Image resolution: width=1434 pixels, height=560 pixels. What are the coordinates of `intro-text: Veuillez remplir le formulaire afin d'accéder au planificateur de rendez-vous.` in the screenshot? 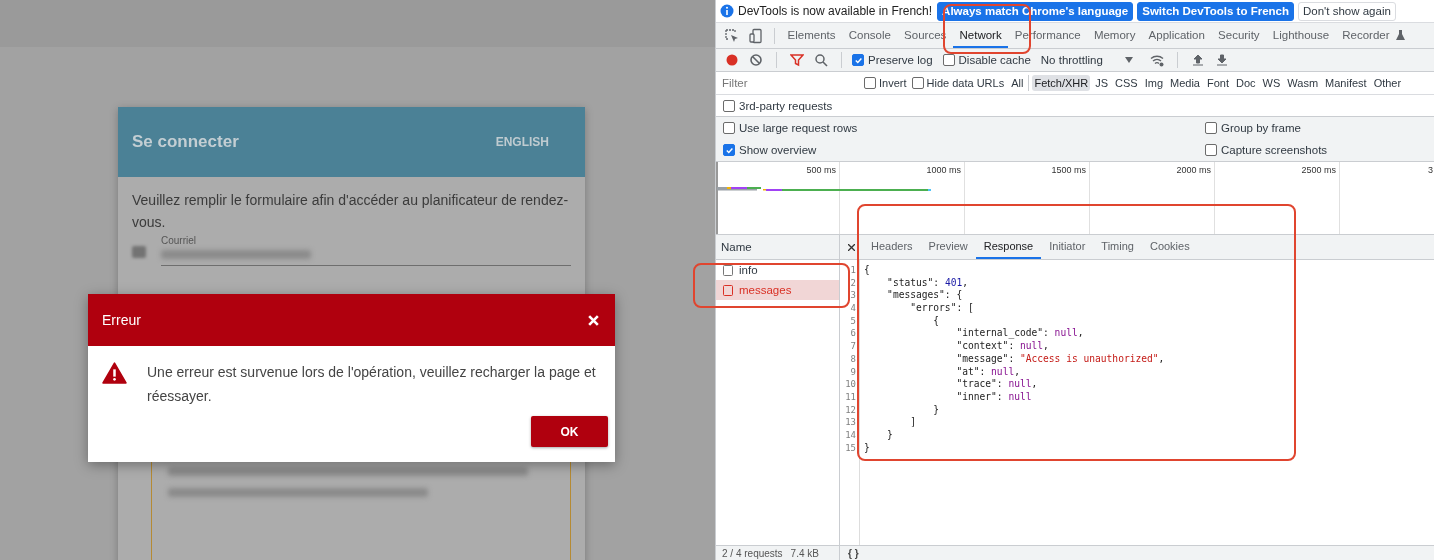 It's located at (351, 211).